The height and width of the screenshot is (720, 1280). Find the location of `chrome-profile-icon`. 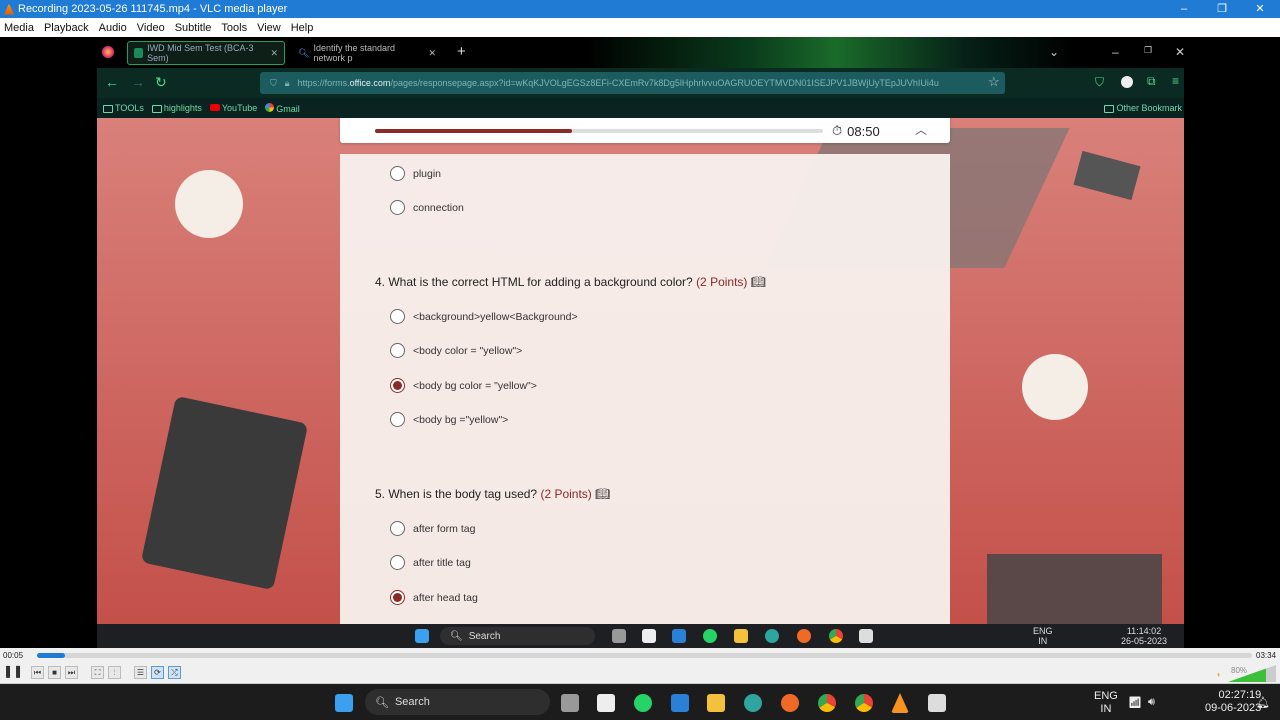

chrome-profile-icon is located at coordinates (864, 703).